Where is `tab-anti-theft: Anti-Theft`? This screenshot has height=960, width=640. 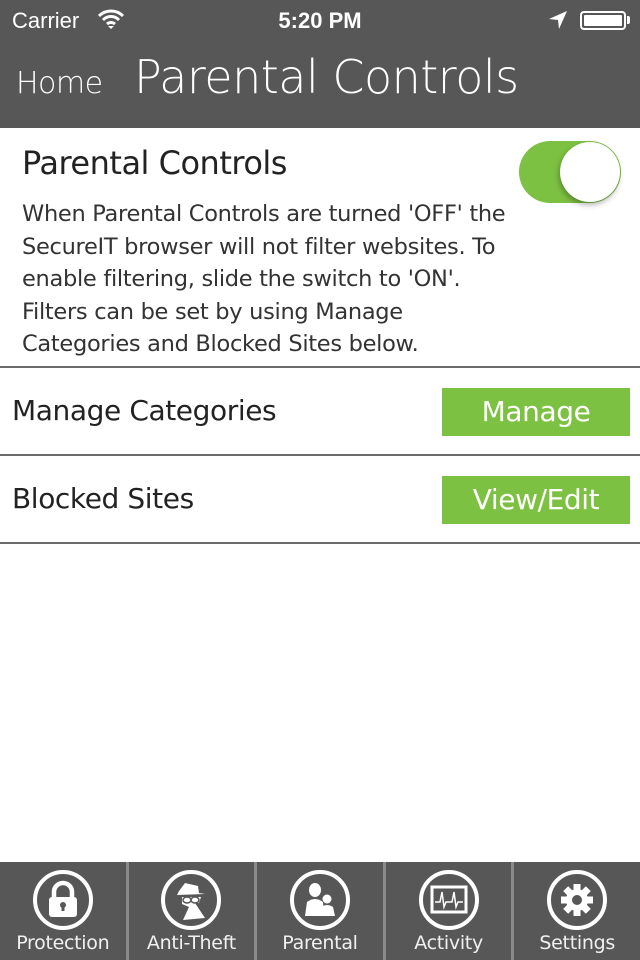
tab-anti-theft: Anti-Theft is located at coordinates (190, 911).